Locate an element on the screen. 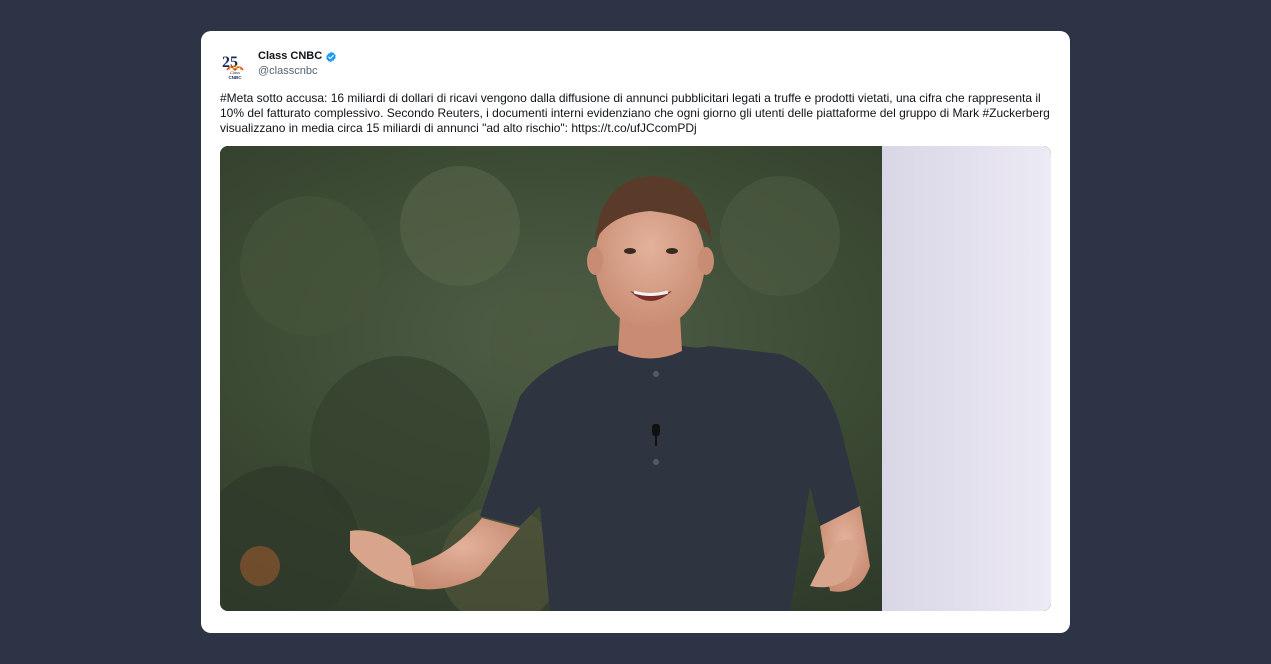 The image size is (1271, 664). author-name: Class CNBC is located at coordinates (290, 56).